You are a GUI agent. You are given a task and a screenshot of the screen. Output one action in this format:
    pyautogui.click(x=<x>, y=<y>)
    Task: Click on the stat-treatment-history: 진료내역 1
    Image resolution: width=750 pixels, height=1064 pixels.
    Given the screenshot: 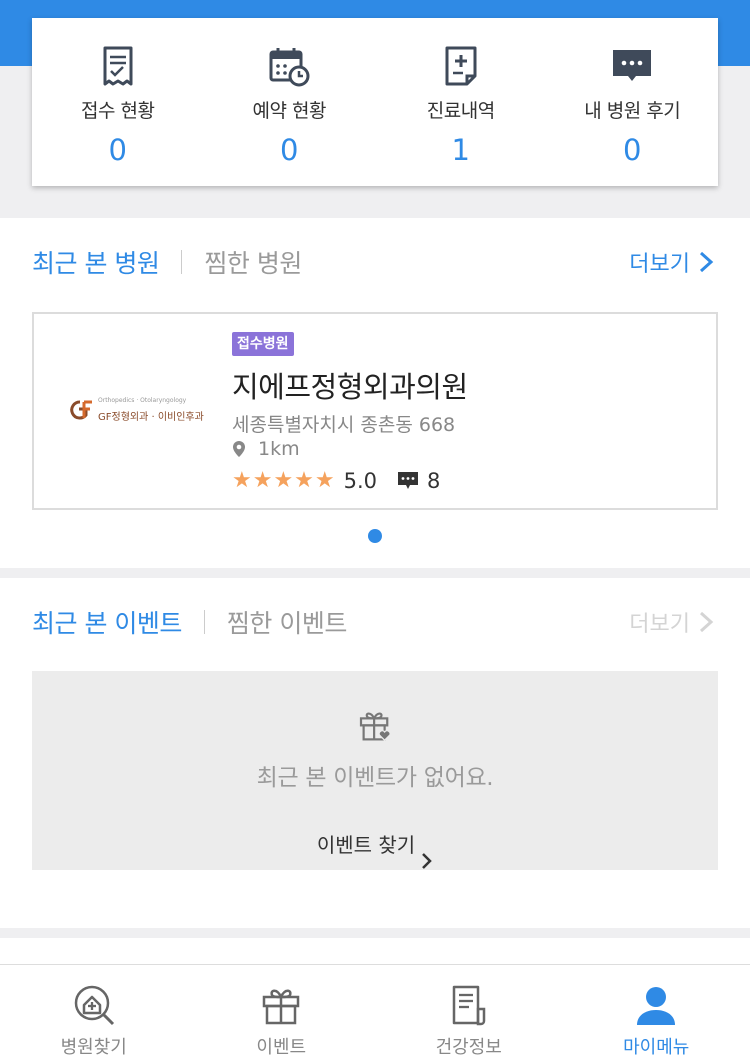 What is the action you would take?
    pyautogui.click(x=461, y=102)
    